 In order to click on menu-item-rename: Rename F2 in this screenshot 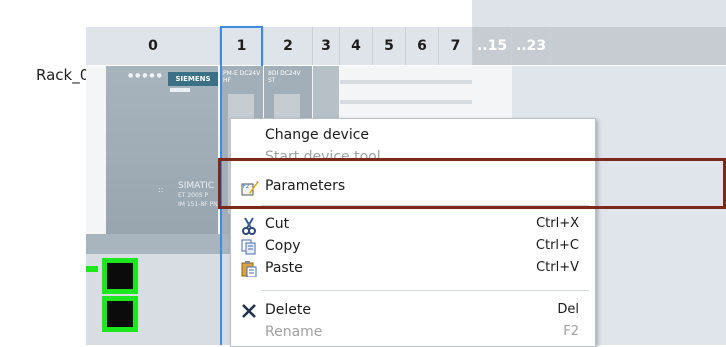, I will do `click(413, 333)`.